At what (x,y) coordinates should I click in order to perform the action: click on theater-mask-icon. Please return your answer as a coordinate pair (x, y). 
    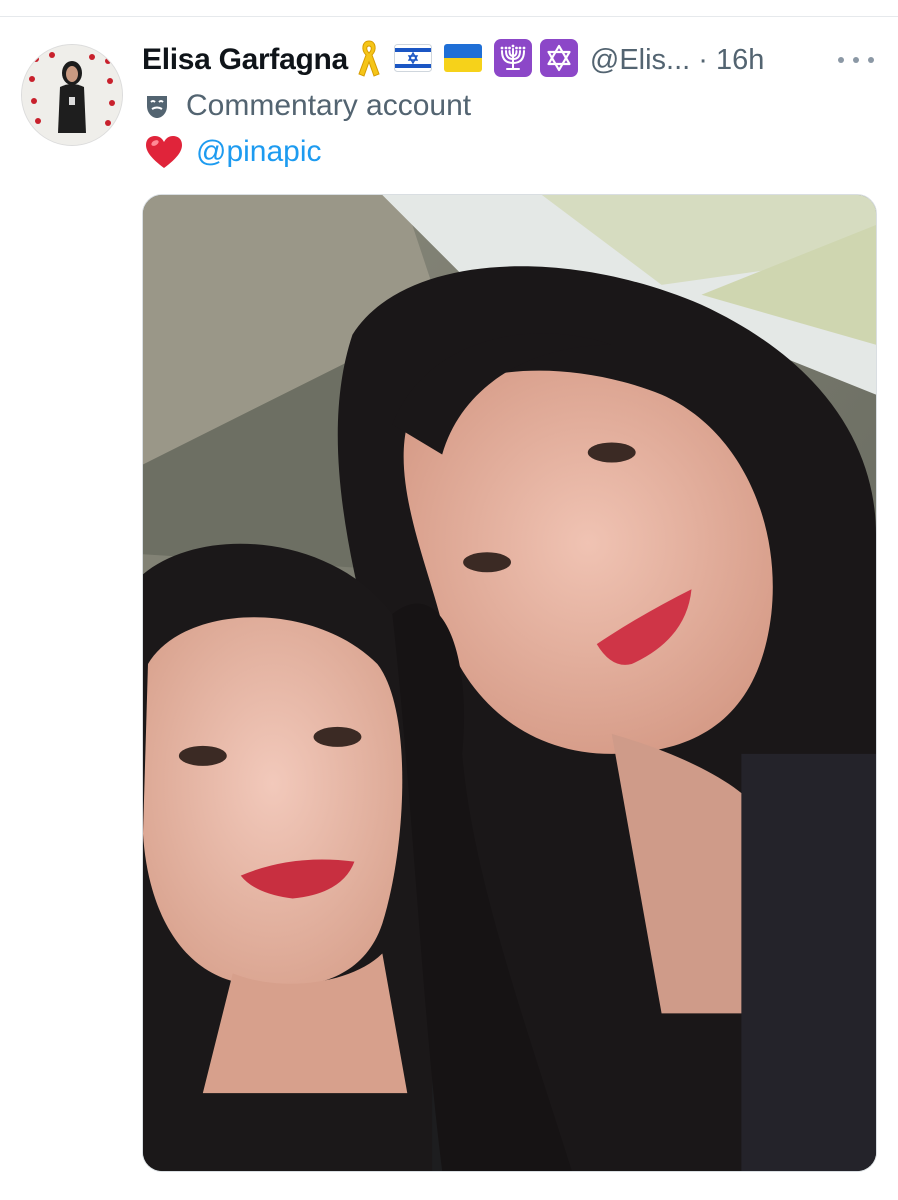
    Looking at the image, I should click on (157, 107).